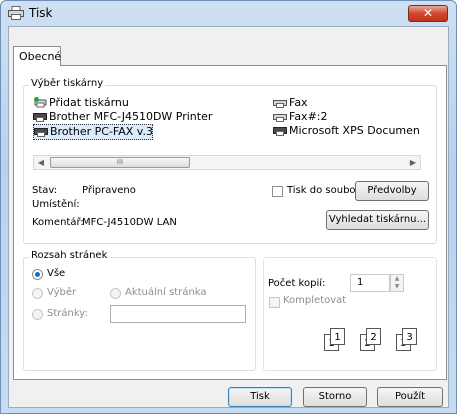 The width and height of the screenshot is (457, 414). I want to click on status-value: Připraveno, so click(109, 190).